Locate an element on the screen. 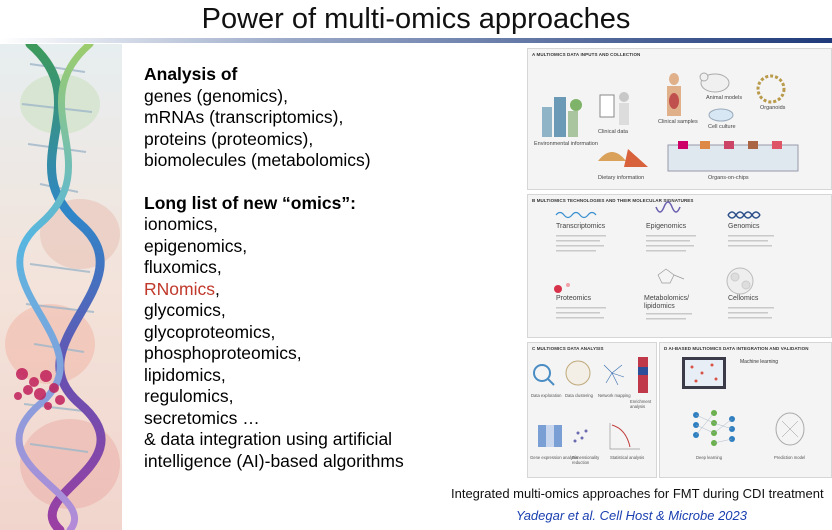  panel-c-item: Dimensionality reduction is located at coordinates (586, 460).